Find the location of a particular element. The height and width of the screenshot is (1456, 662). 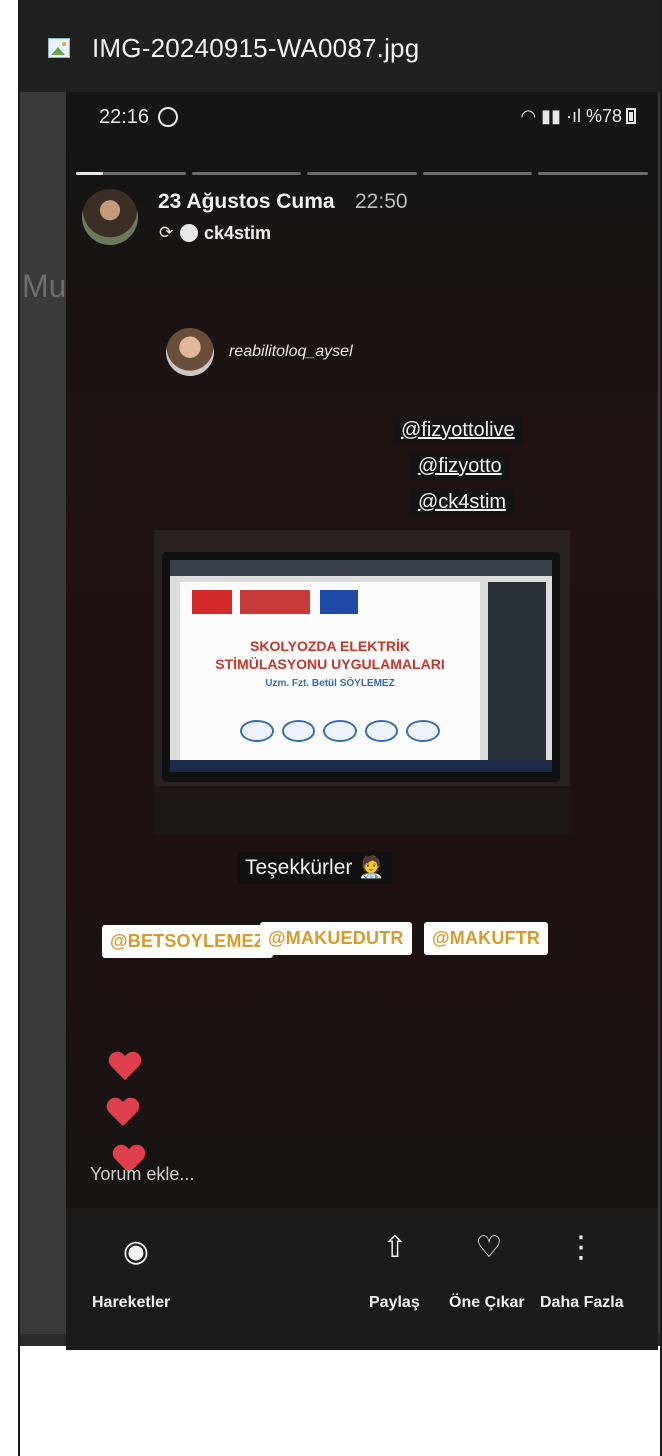

wifi-signal-icon: ◠ ▮▮ ·ıl is located at coordinates (553, 116).